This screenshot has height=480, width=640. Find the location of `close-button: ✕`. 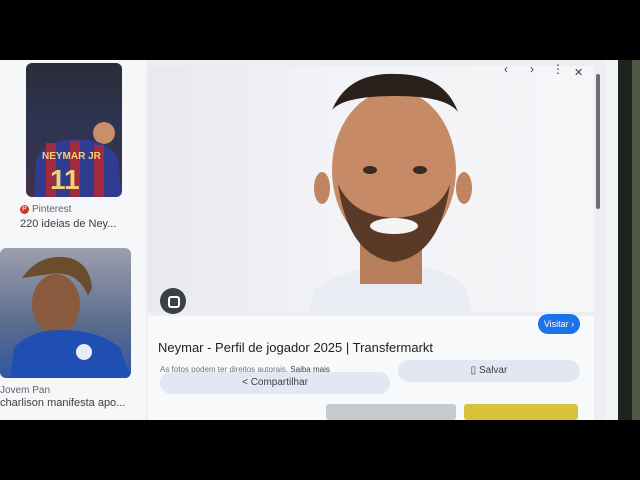

close-button: ✕ is located at coordinates (578, 72).